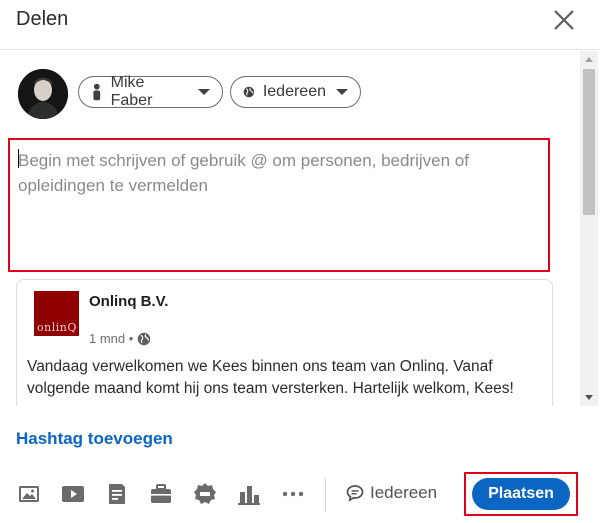  I want to click on author-name: Mike Faber, so click(131, 91).